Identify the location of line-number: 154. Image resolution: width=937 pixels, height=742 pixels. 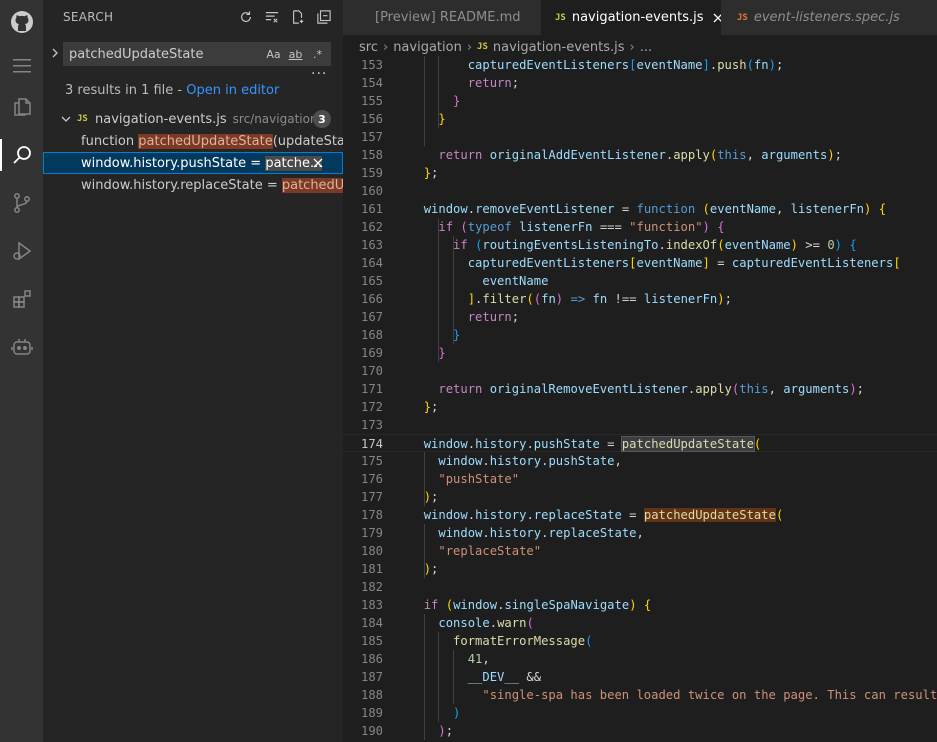
(371, 83).